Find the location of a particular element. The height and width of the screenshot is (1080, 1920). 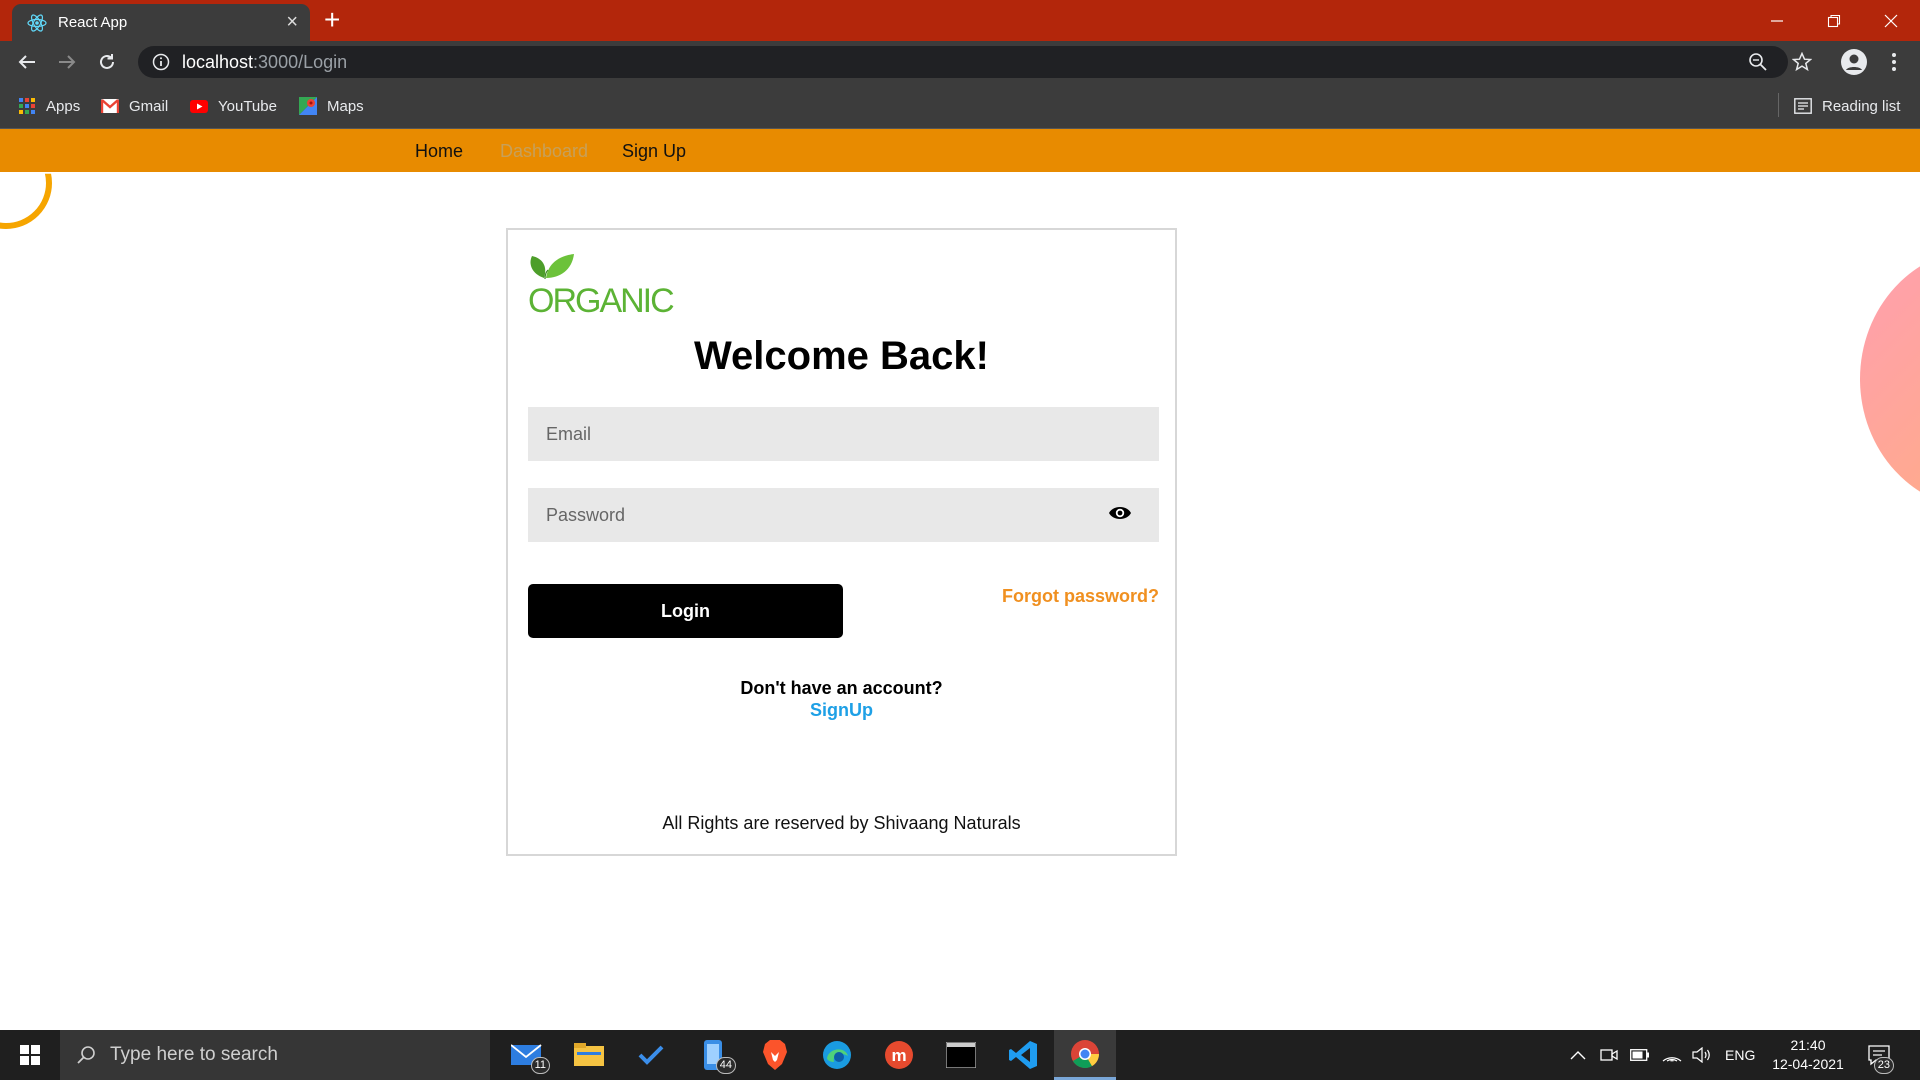

maps-icon is located at coordinates (308, 106).